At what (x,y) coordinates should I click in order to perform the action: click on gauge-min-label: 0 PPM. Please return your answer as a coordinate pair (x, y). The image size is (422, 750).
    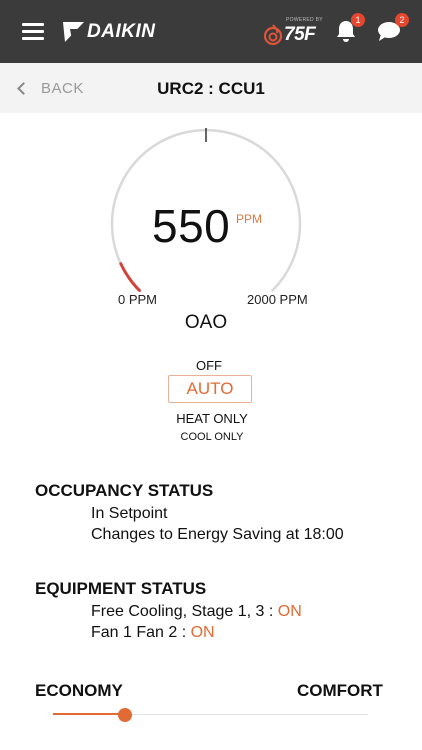
    Looking at the image, I should click on (138, 299).